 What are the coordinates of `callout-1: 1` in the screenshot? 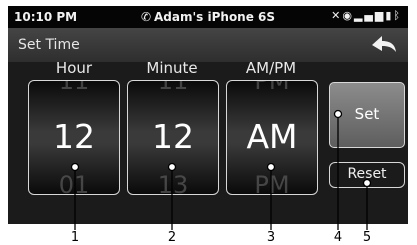 It's located at (75, 237).